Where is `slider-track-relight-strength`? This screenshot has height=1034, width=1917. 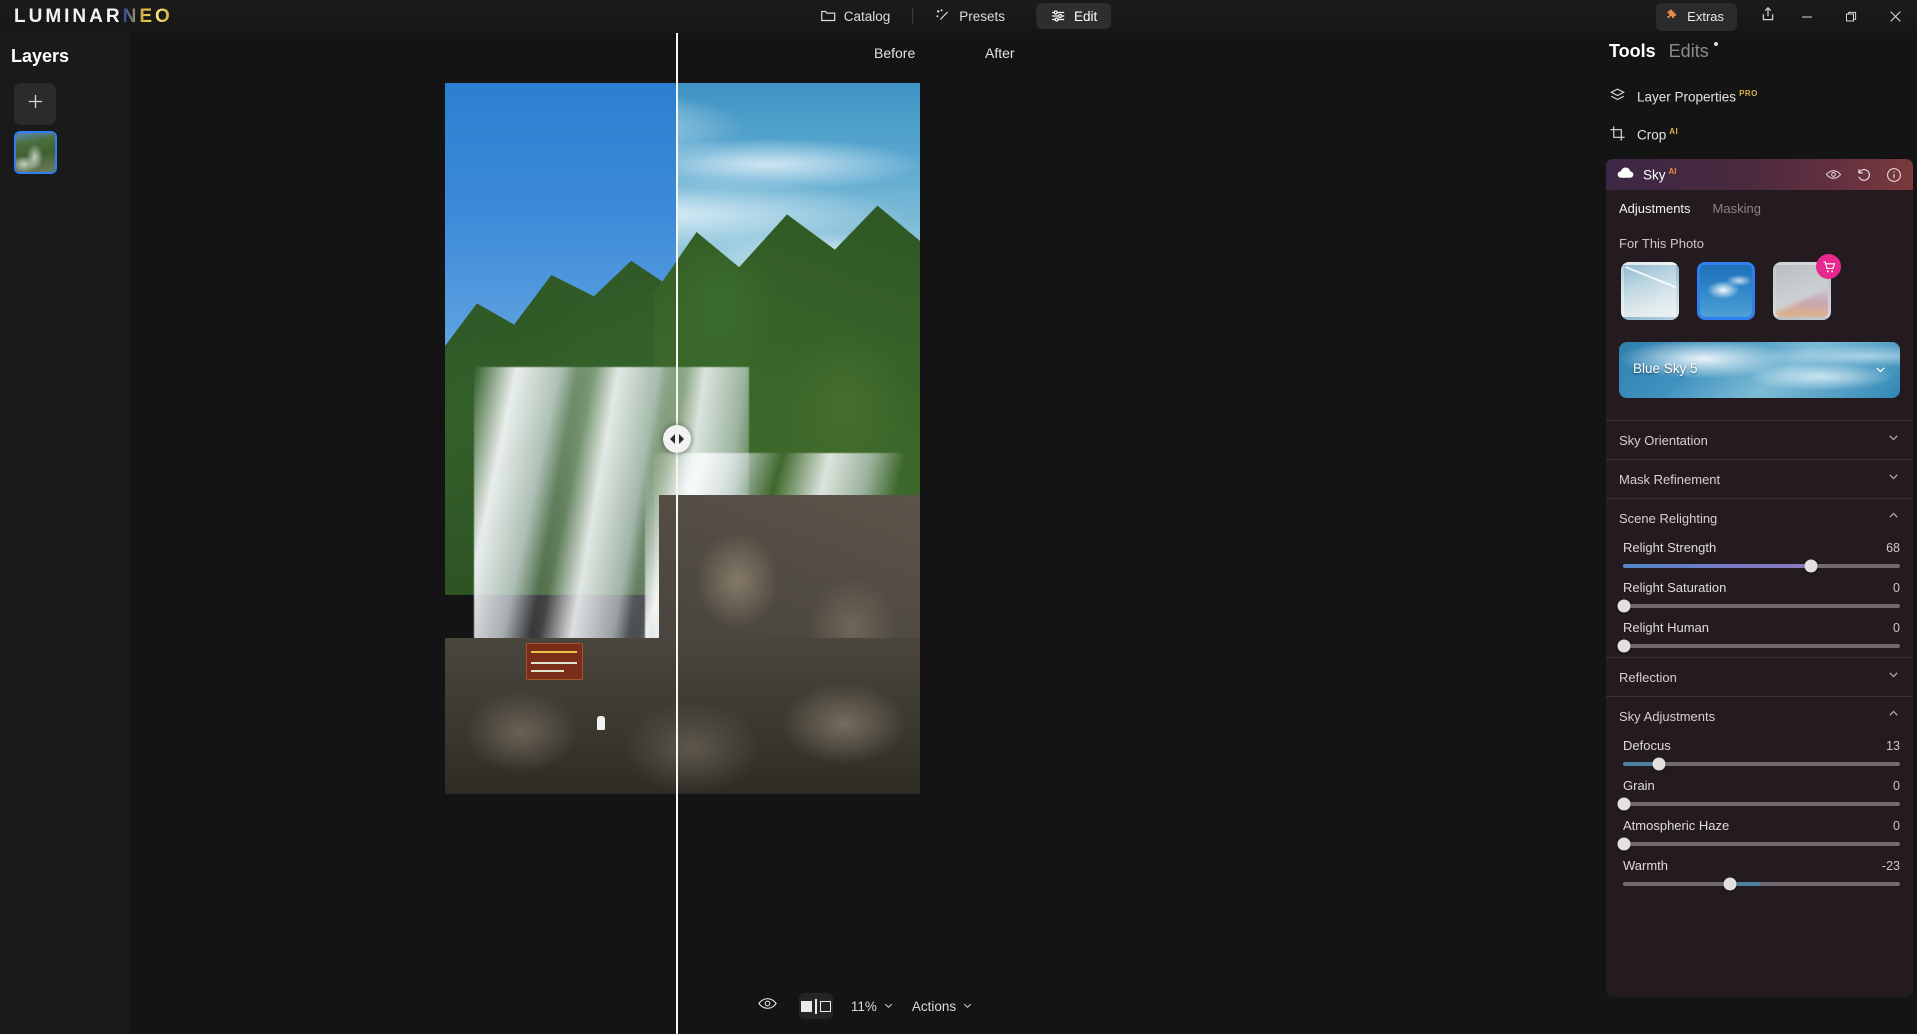
slider-track-relight-strength is located at coordinates (1761, 566).